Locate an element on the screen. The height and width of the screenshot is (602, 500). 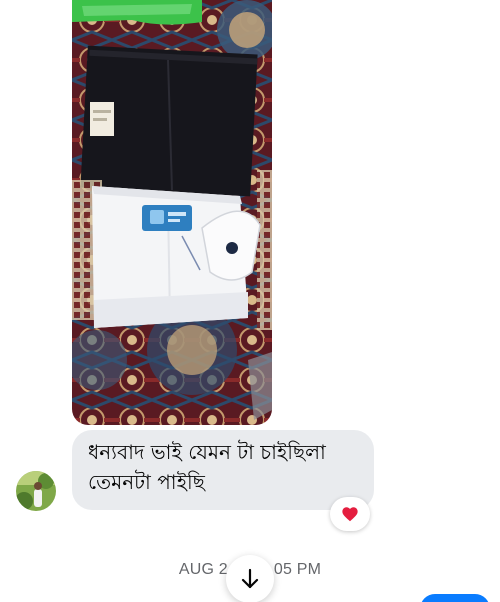
arrow-down-icon is located at coordinates (250, 578).